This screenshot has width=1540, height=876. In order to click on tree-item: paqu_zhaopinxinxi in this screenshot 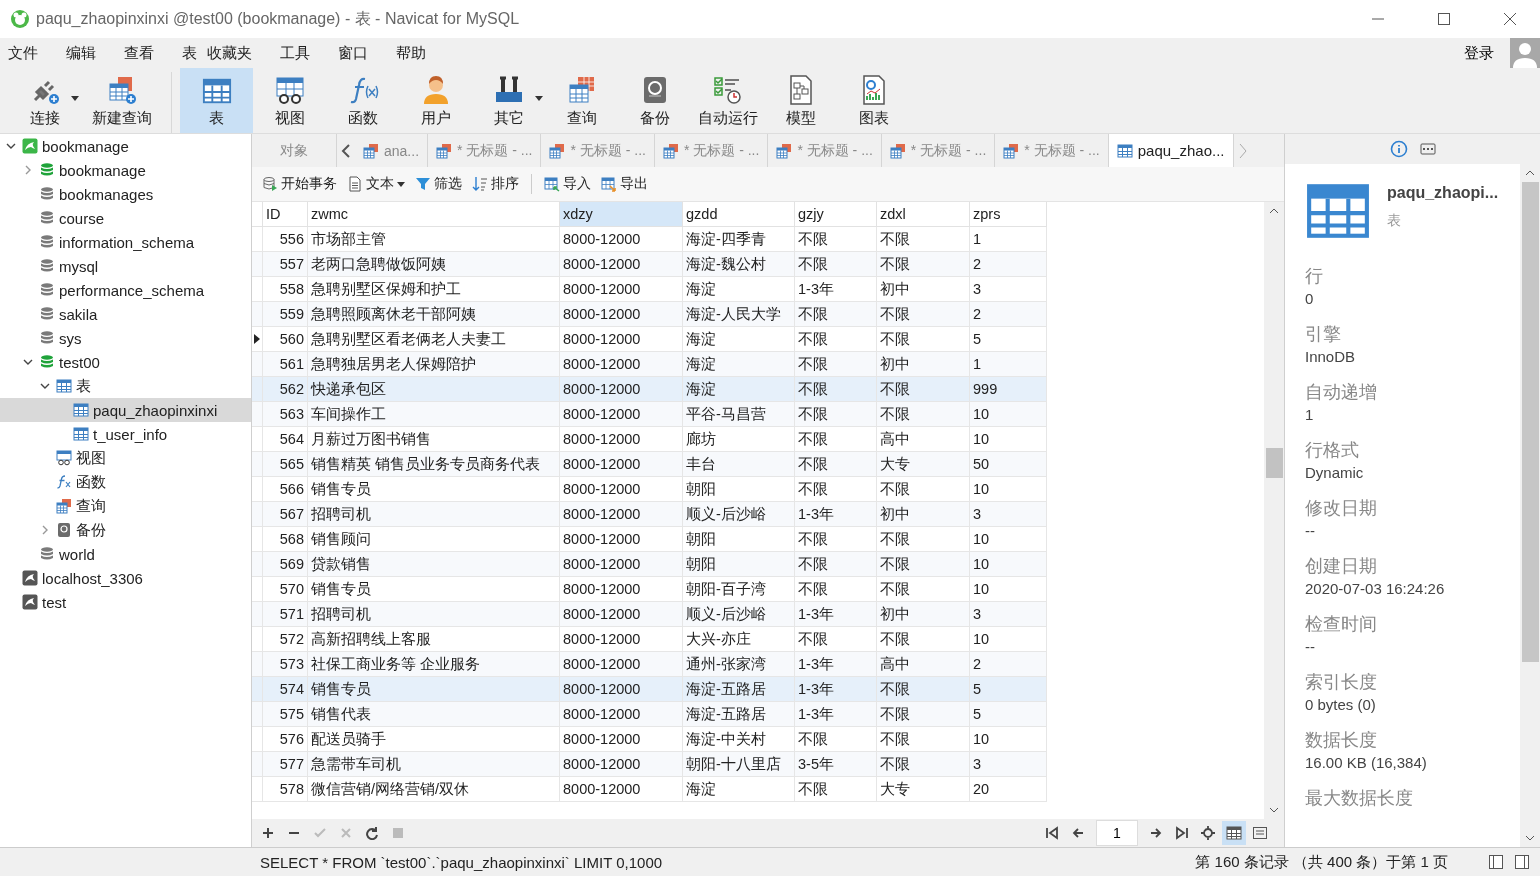, I will do `click(125, 410)`.